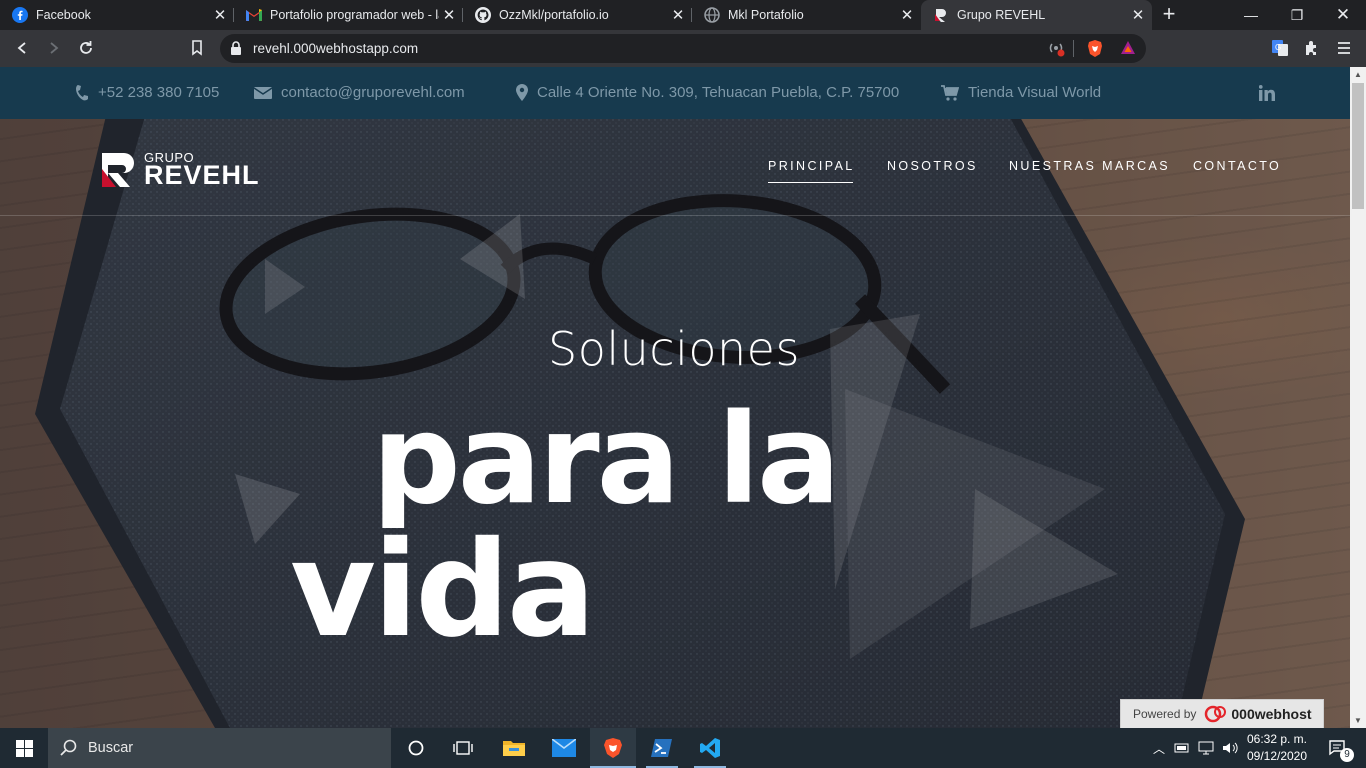 The image size is (1366, 768). What do you see at coordinates (1251, 15) in the screenshot?
I see `minimize-button: —` at bounding box center [1251, 15].